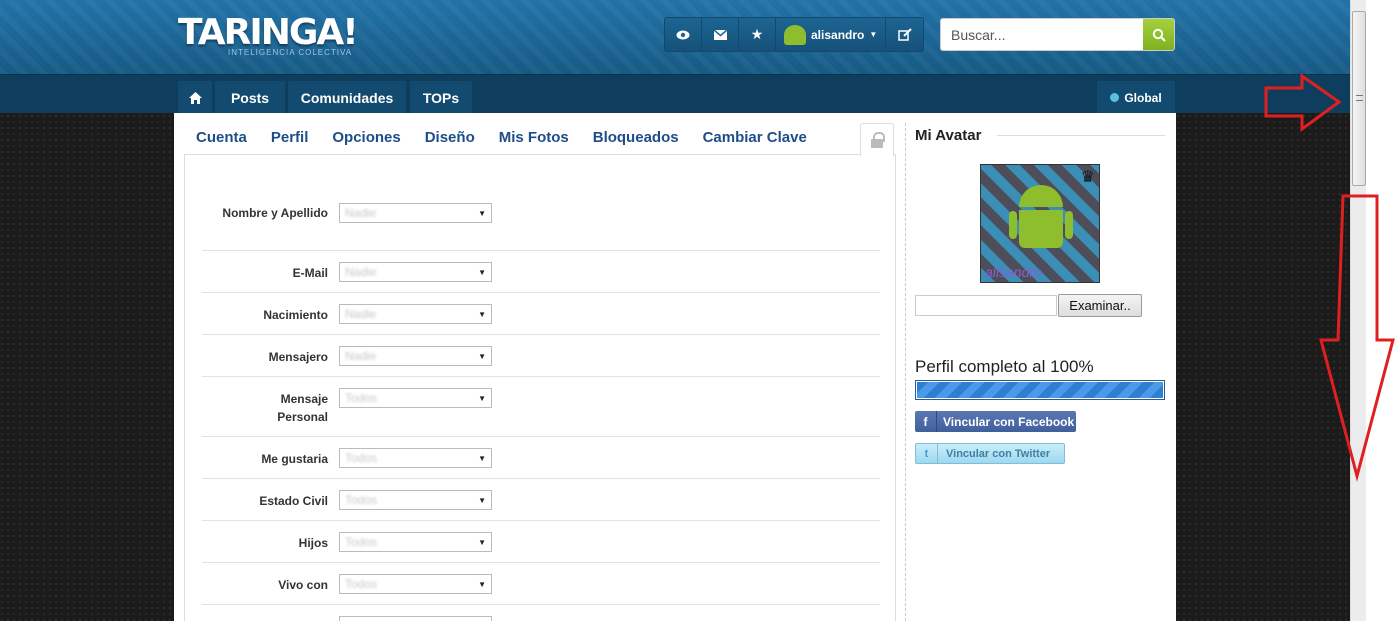  What do you see at coordinates (268, 32) in the screenshot?
I see `taringa-logo: TARINGA!` at bounding box center [268, 32].